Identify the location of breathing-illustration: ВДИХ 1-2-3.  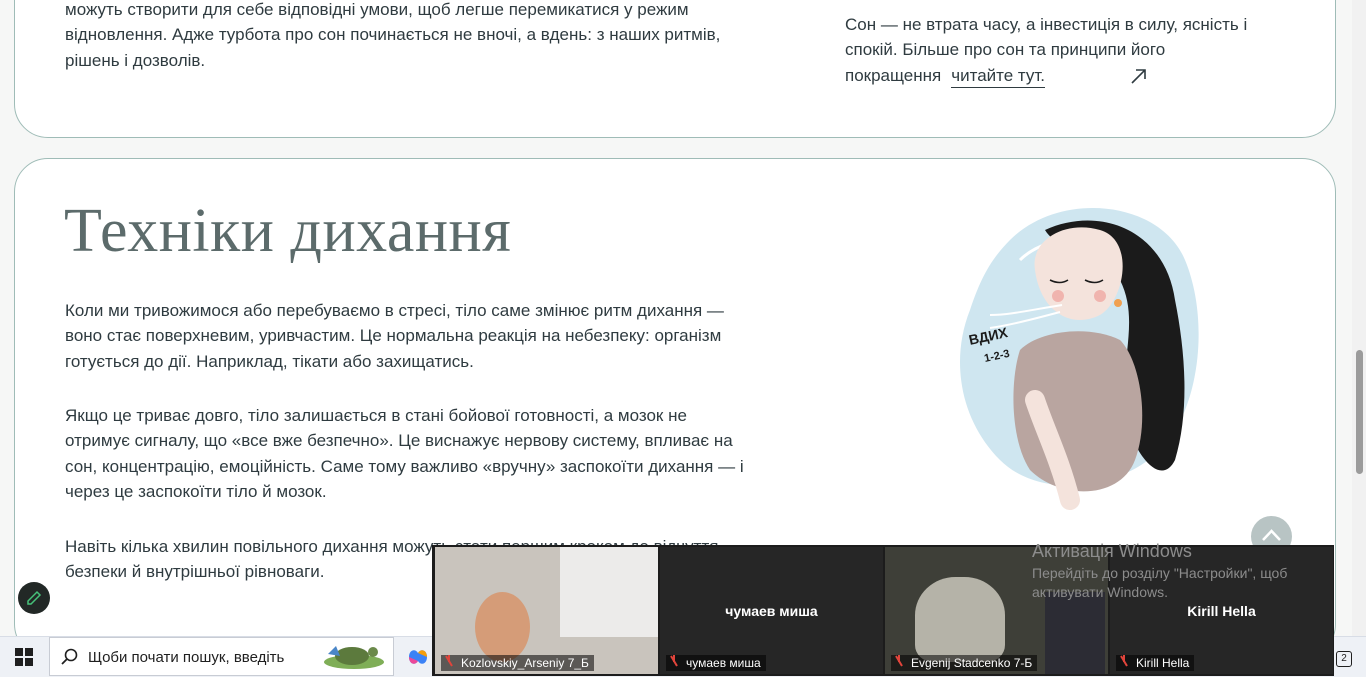
(1079, 358).